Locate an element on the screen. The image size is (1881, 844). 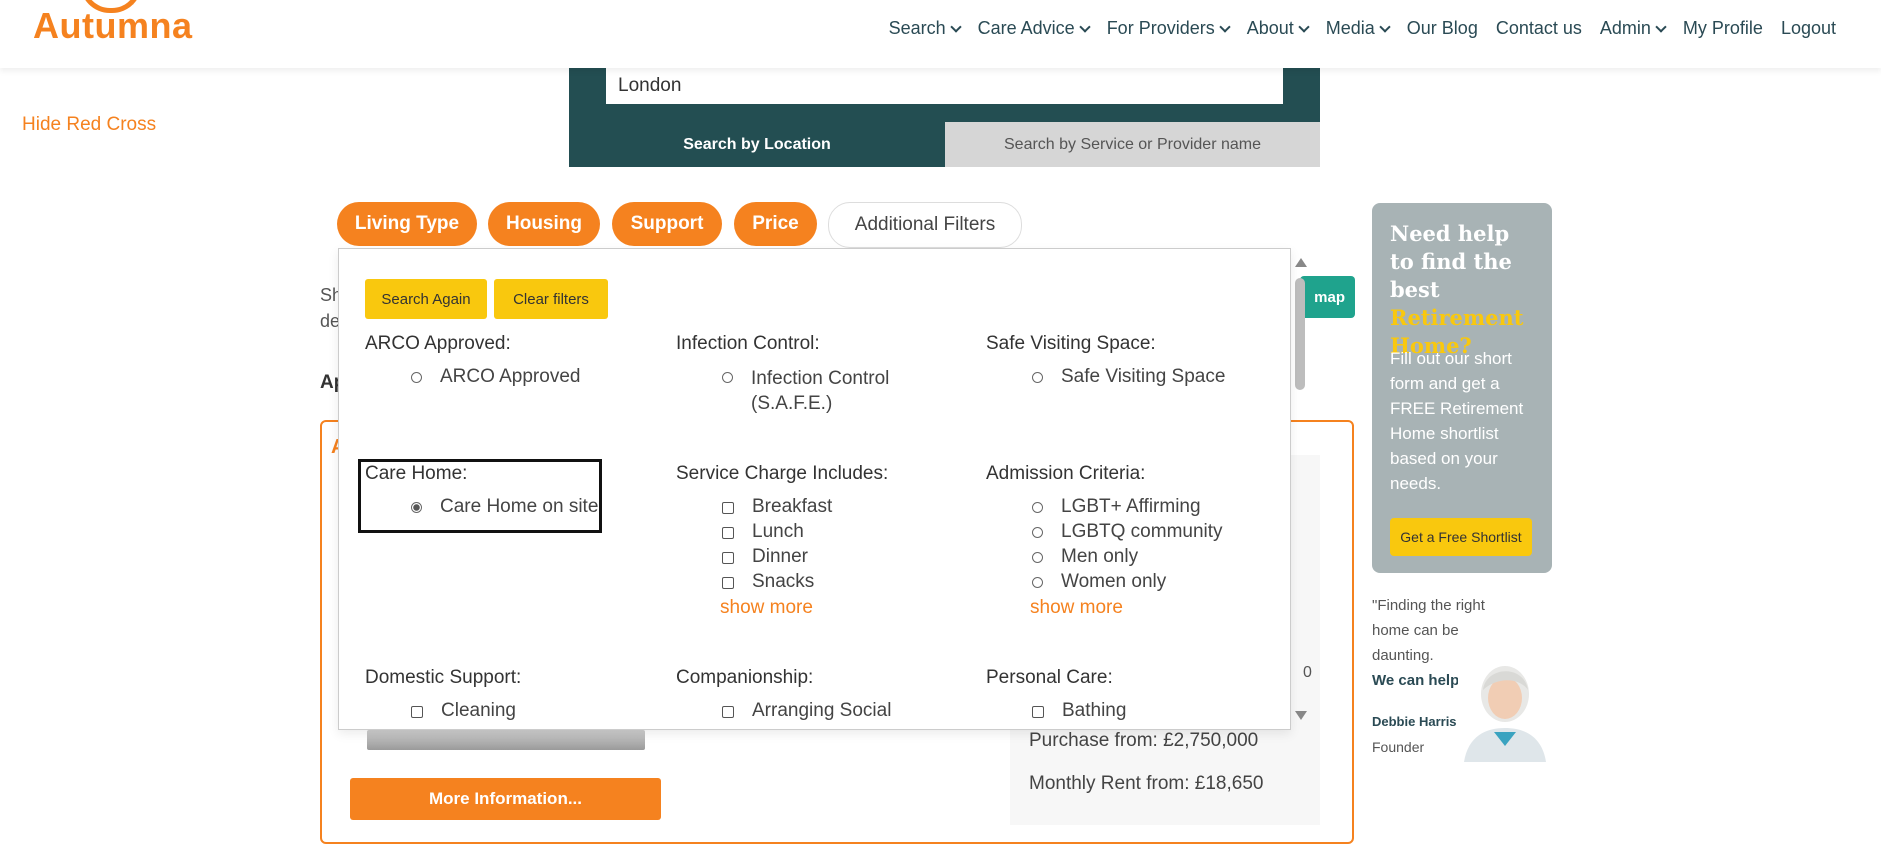
service-charge-lunch: Lunch is located at coordinates (763, 532).